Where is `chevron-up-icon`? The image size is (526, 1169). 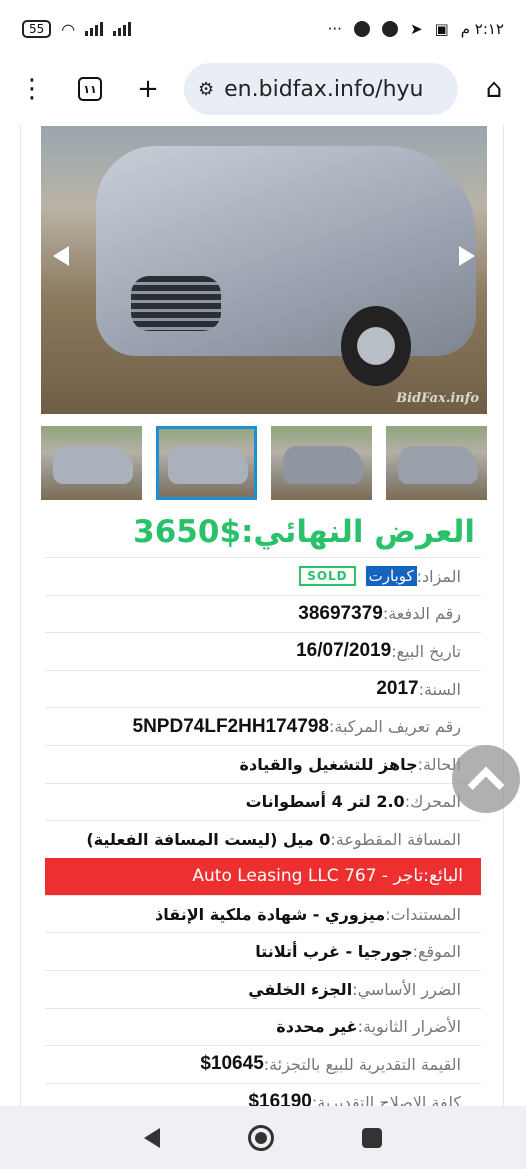
chevron-up-icon is located at coordinates (486, 785).